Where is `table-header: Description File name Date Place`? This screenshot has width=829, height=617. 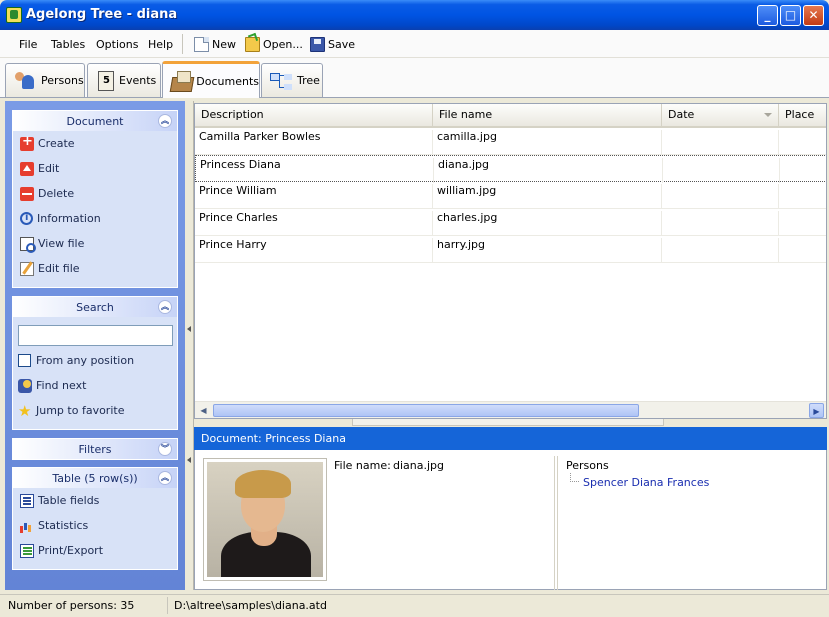
table-header: Description File name Date Place is located at coordinates (510, 116).